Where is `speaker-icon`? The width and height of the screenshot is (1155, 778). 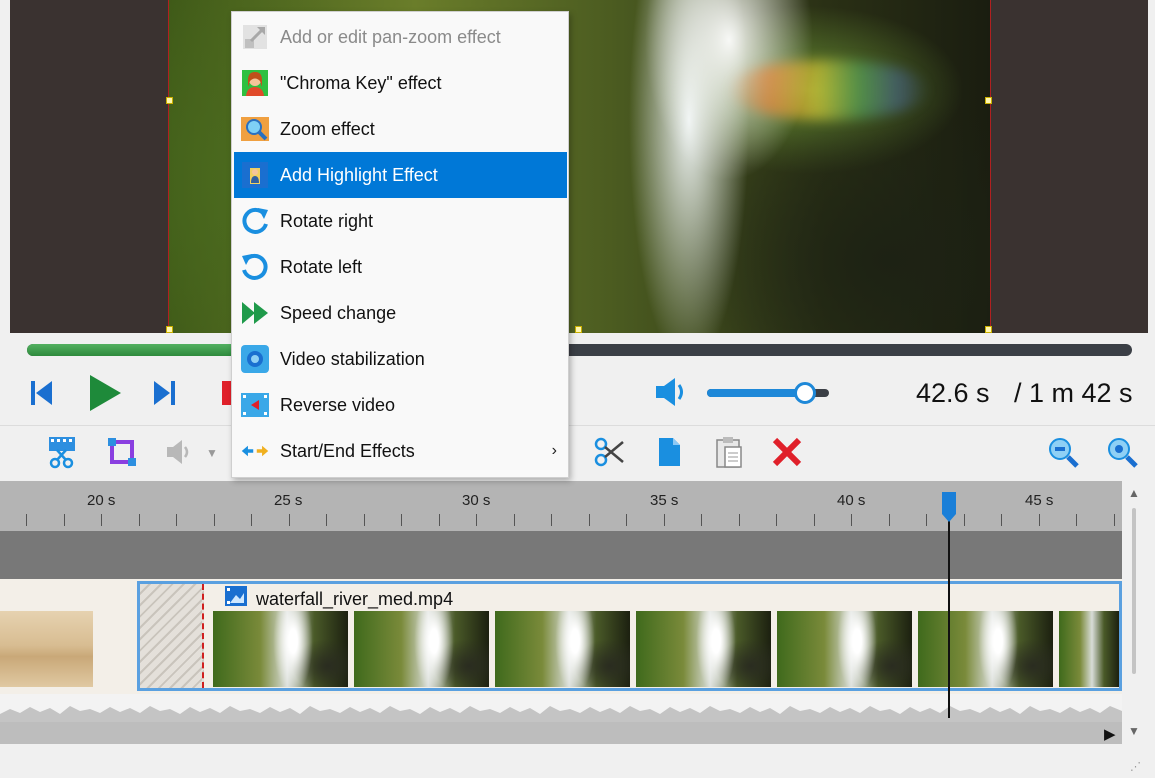
speaker-icon is located at coordinates (178, 452).